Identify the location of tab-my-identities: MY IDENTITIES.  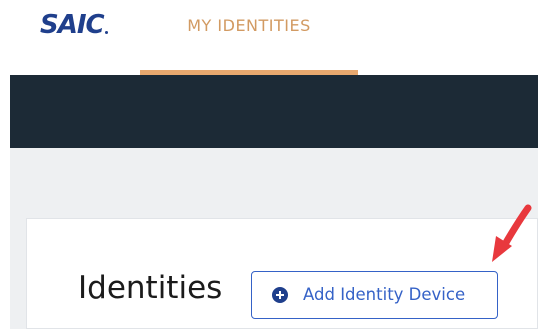
(249, 37).